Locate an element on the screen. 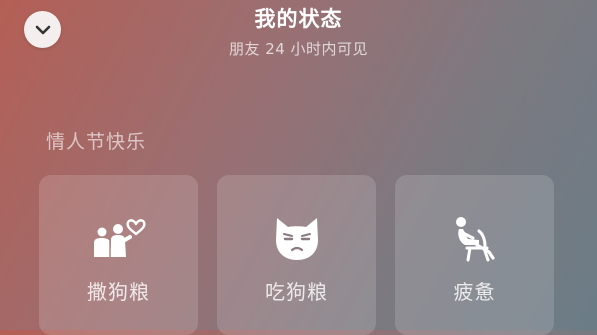 Image resolution: width=597 pixels, height=335 pixels. page-title: 我的状态 is located at coordinates (298, 19).